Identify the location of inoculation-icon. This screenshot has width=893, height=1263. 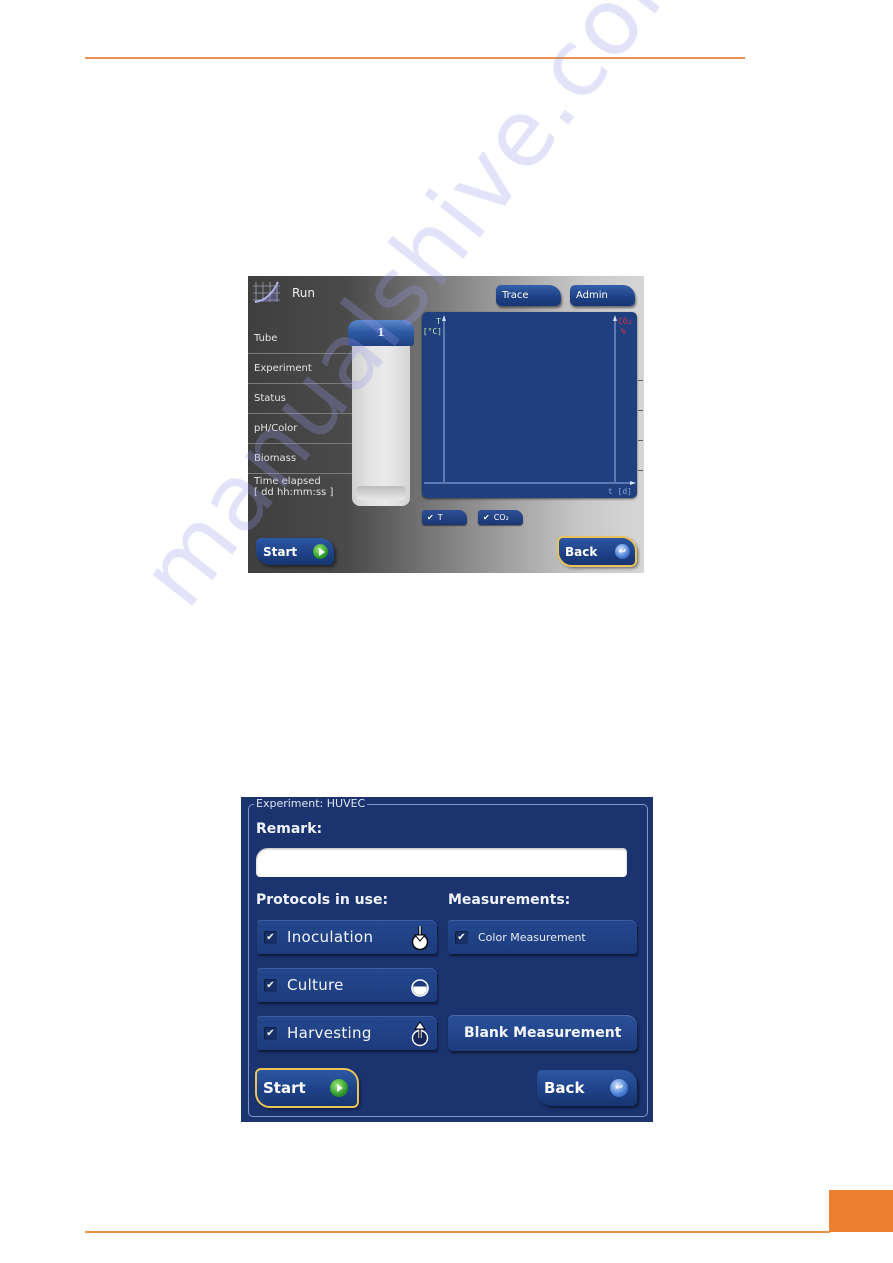
(420, 938).